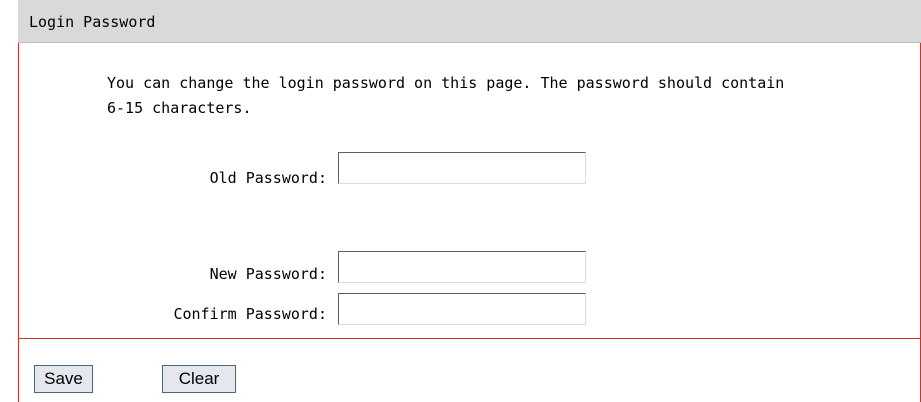  Describe the element at coordinates (268, 178) in the screenshot. I see `old-password-label: Old Password:` at that location.